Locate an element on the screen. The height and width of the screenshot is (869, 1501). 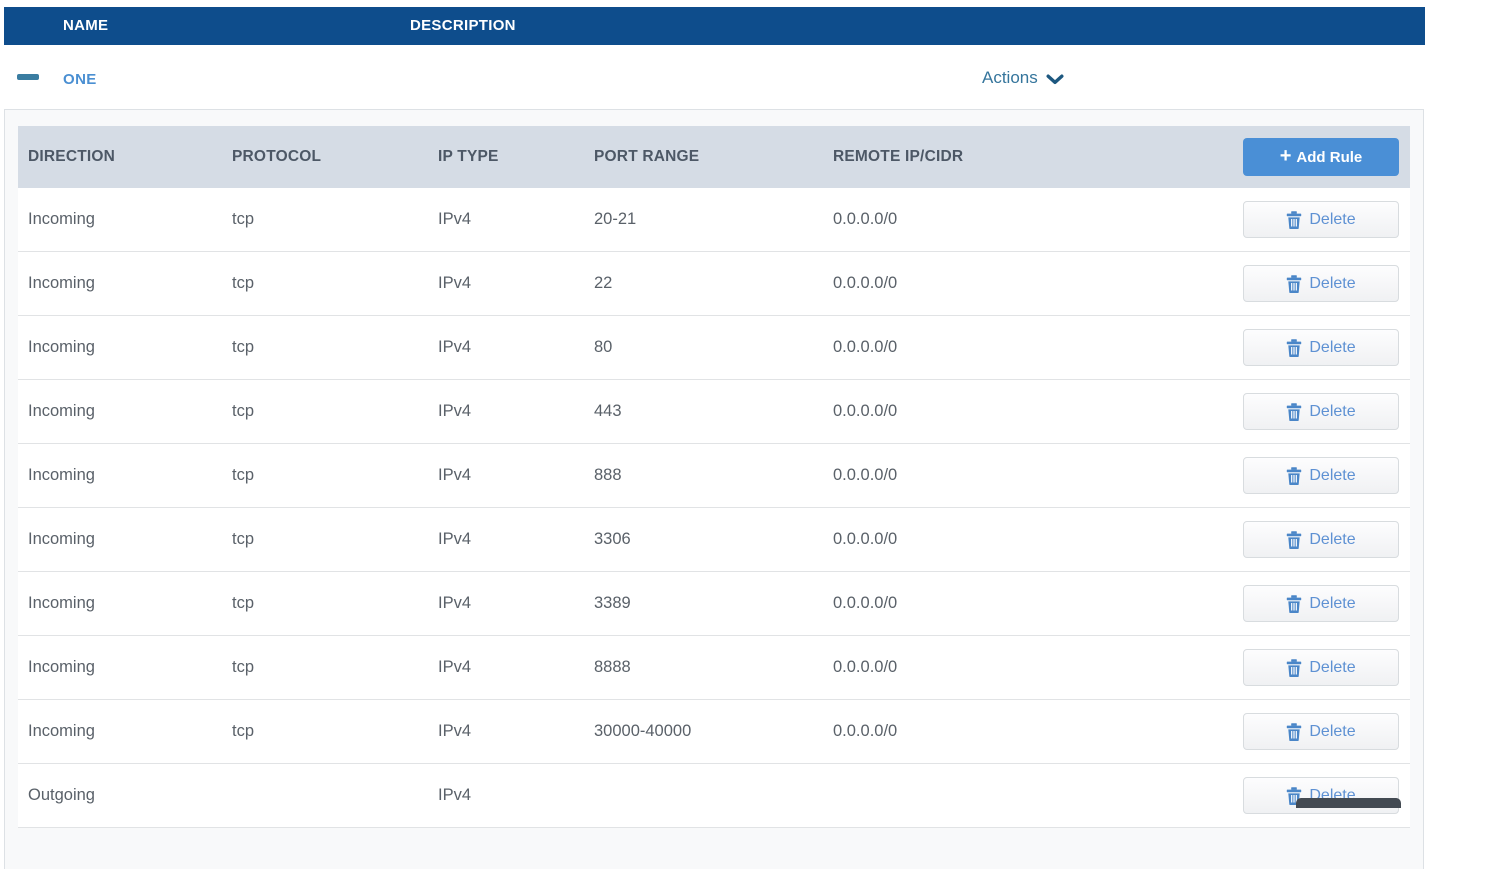
column-header-port-range: PORT RANGE is located at coordinates (647, 156).